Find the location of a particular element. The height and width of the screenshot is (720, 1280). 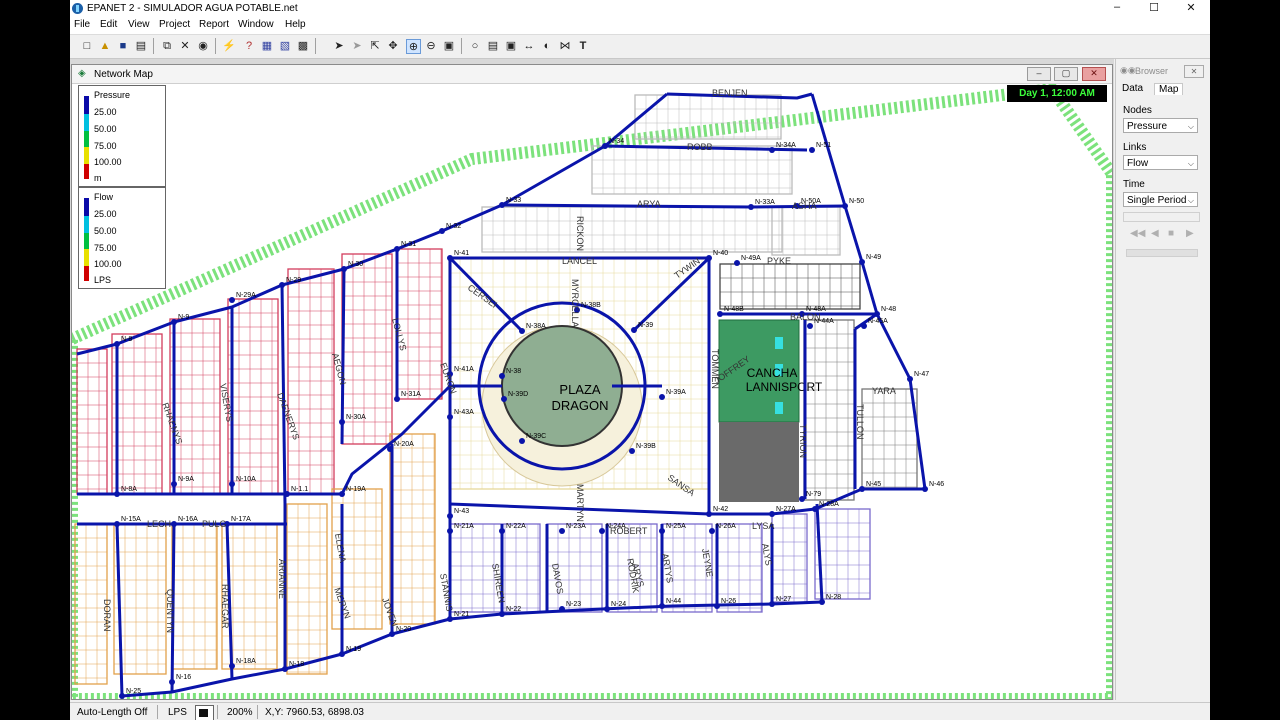

node-label: N-34A is located at coordinates (786, 145).